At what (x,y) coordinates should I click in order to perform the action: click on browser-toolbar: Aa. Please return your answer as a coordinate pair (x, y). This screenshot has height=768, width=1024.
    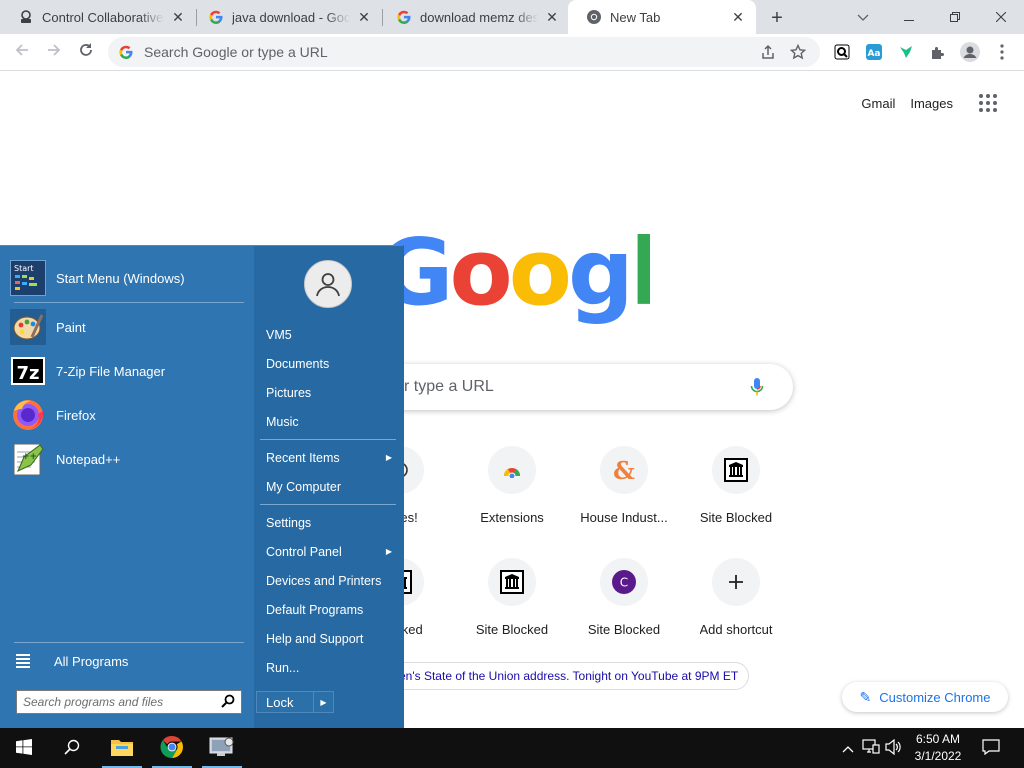
    Looking at the image, I should click on (512, 52).